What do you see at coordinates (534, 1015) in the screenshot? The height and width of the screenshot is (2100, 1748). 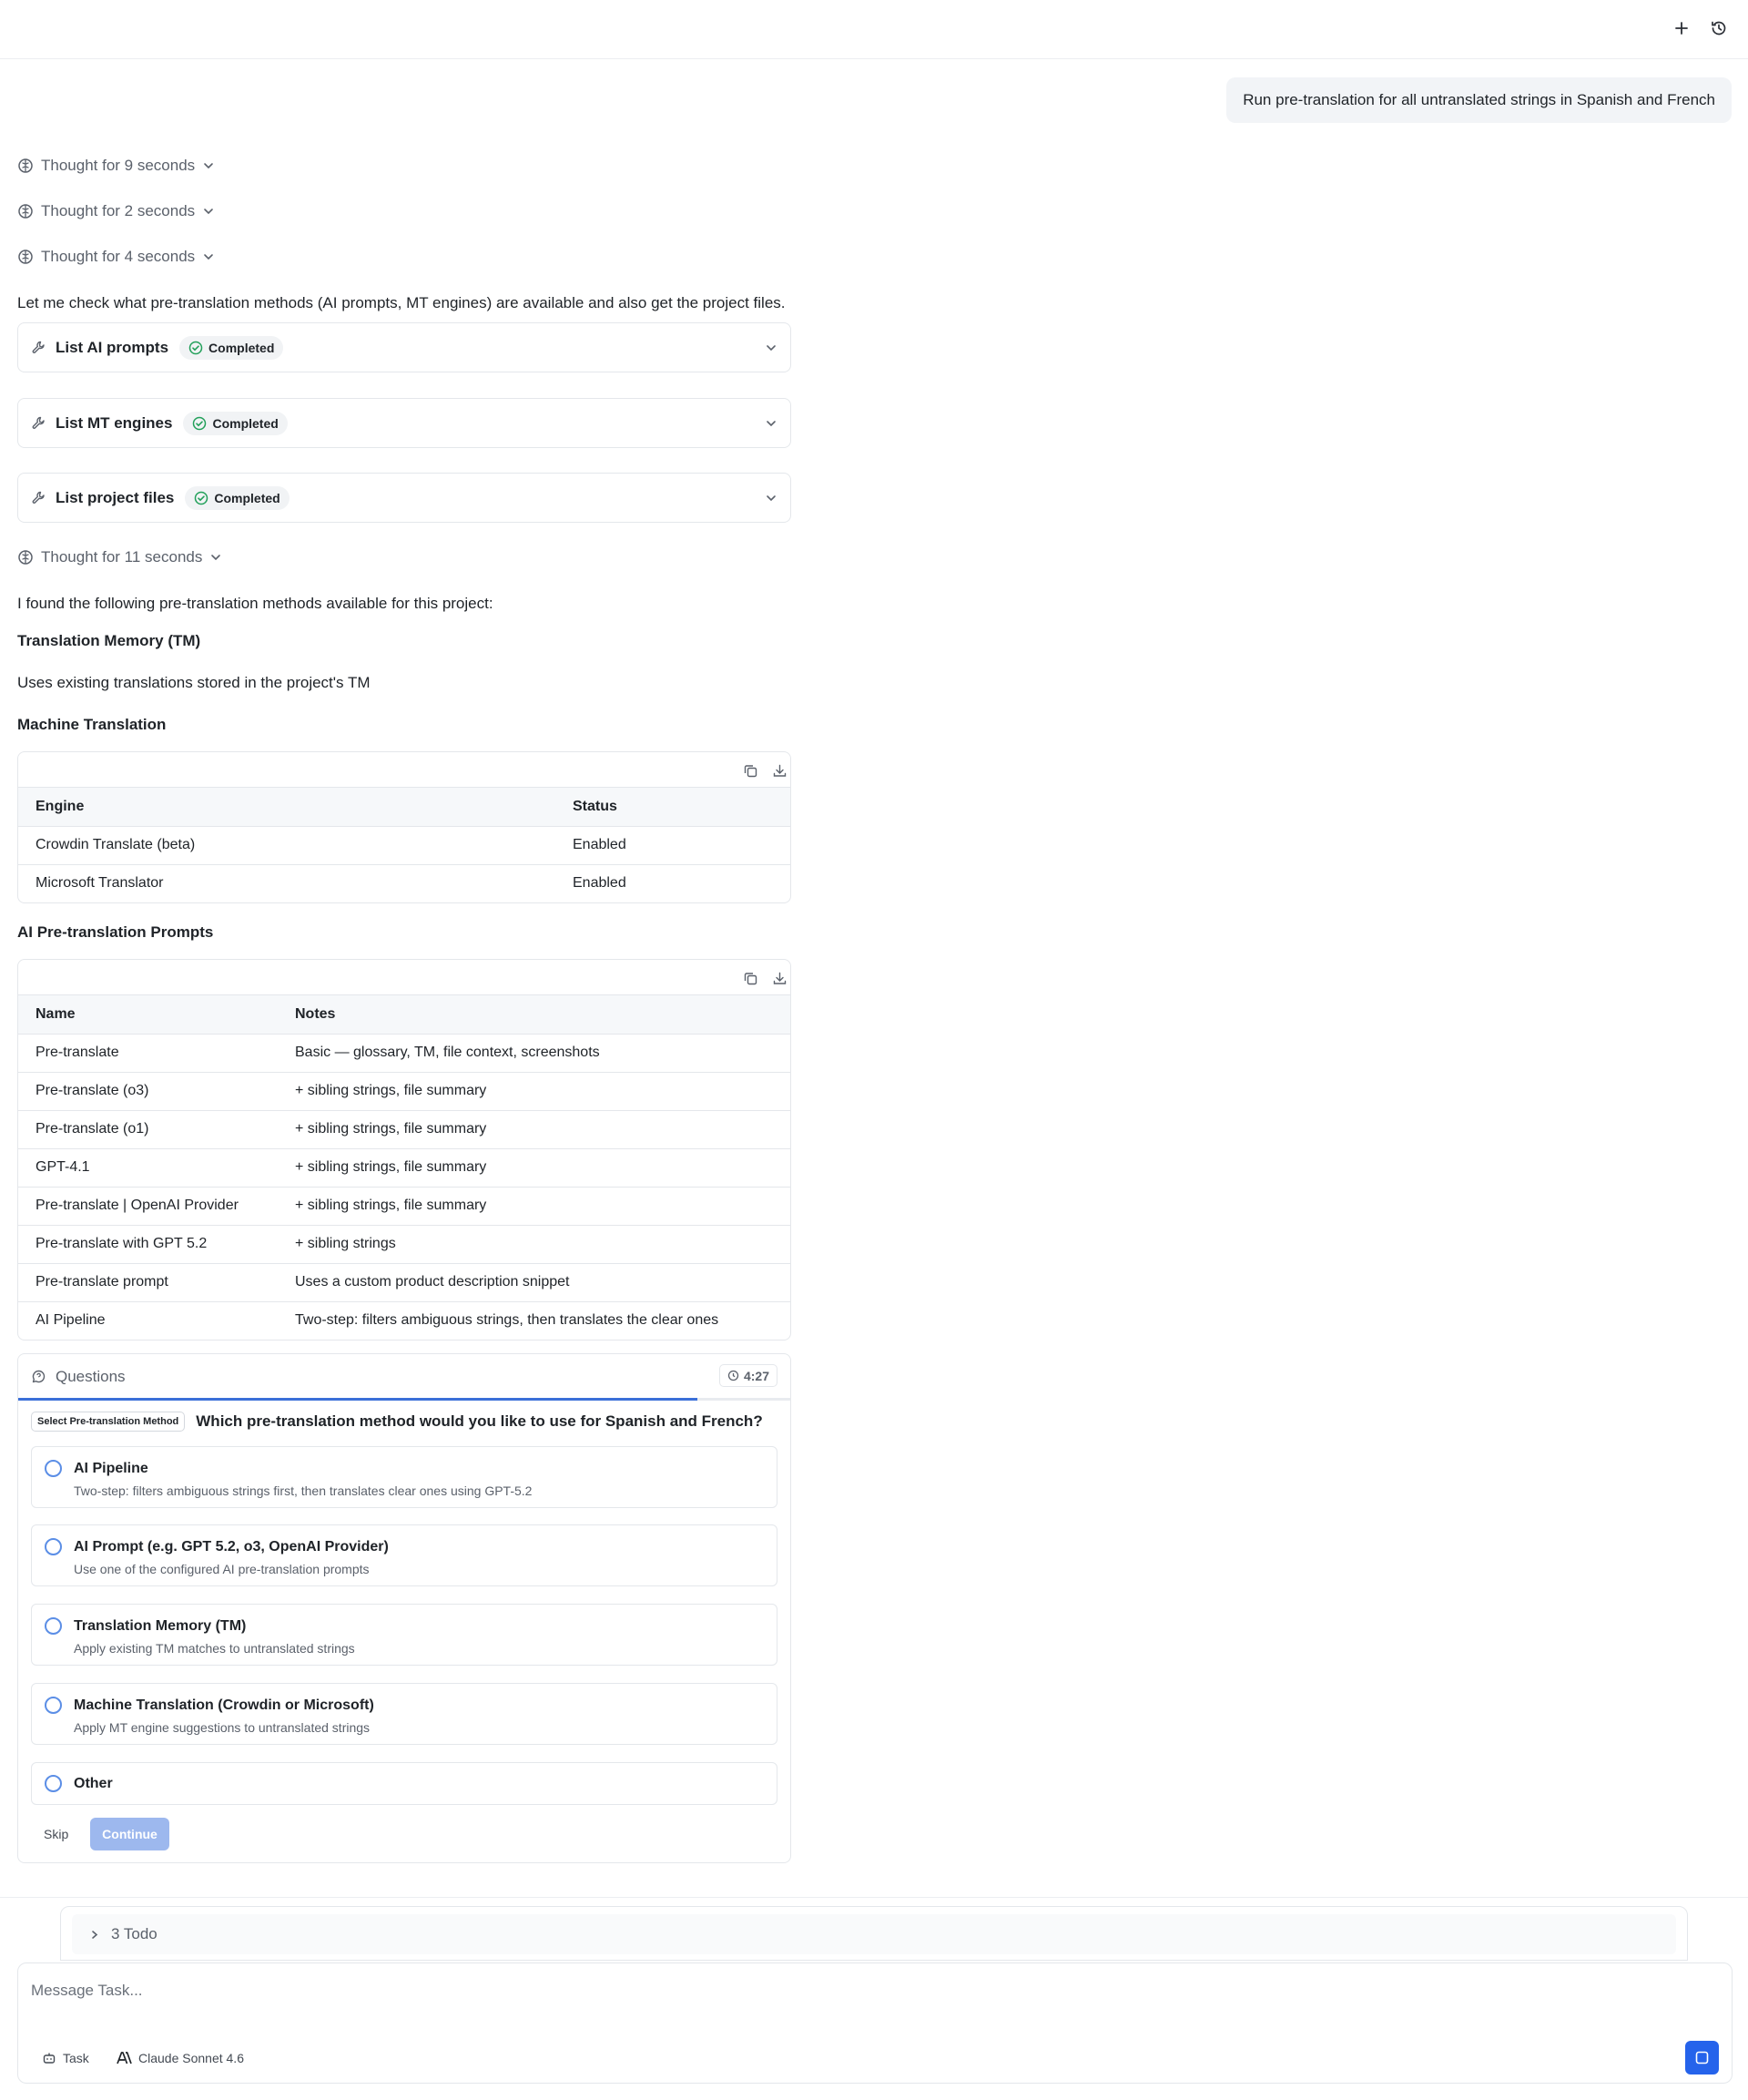 I see `column-header: Notes` at bounding box center [534, 1015].